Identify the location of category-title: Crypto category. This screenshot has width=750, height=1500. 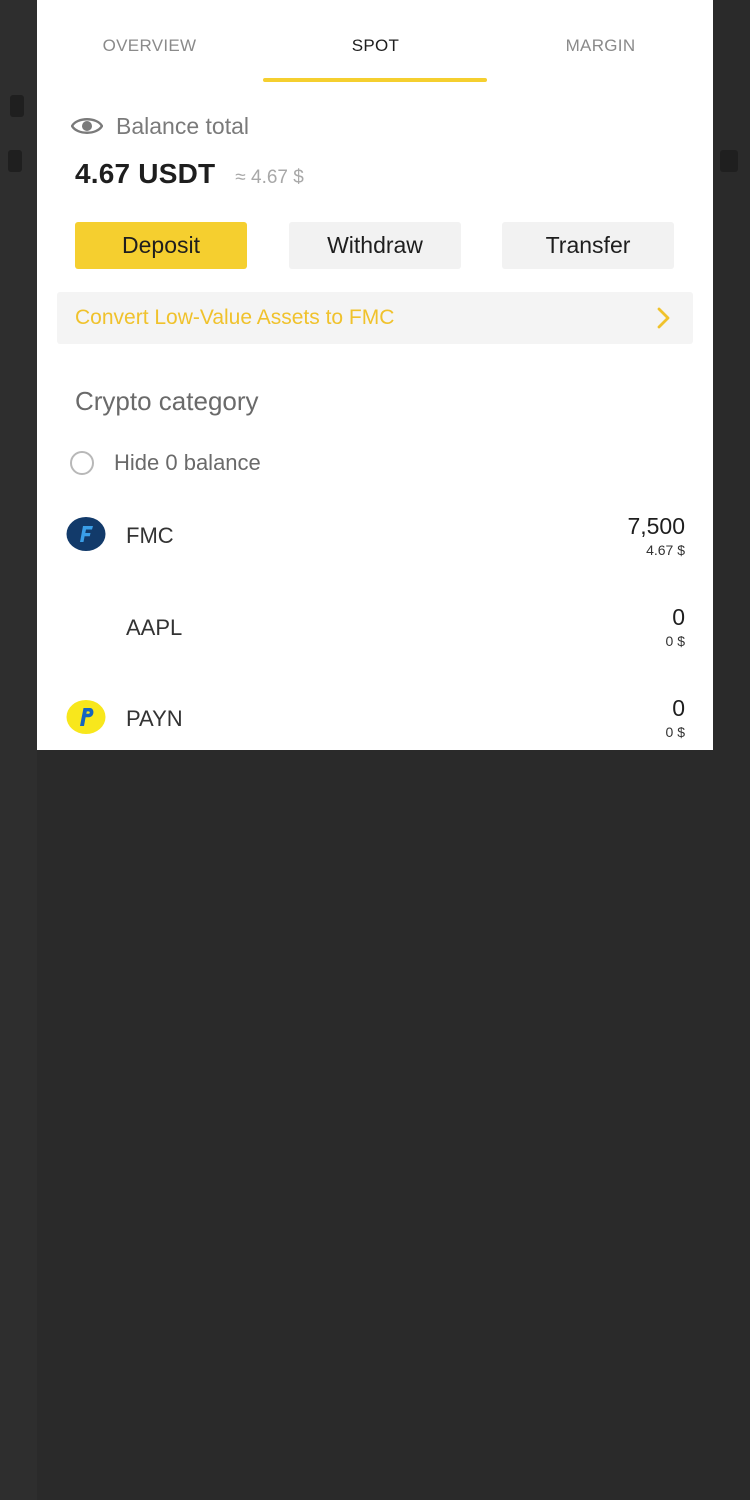
(167, 401).